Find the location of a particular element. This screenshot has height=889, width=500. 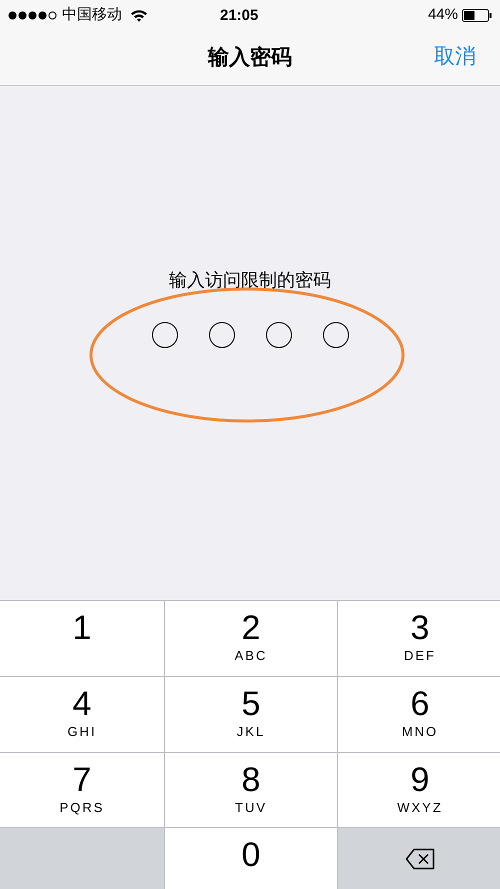

battery-icon is located at coordinates (477, 15).